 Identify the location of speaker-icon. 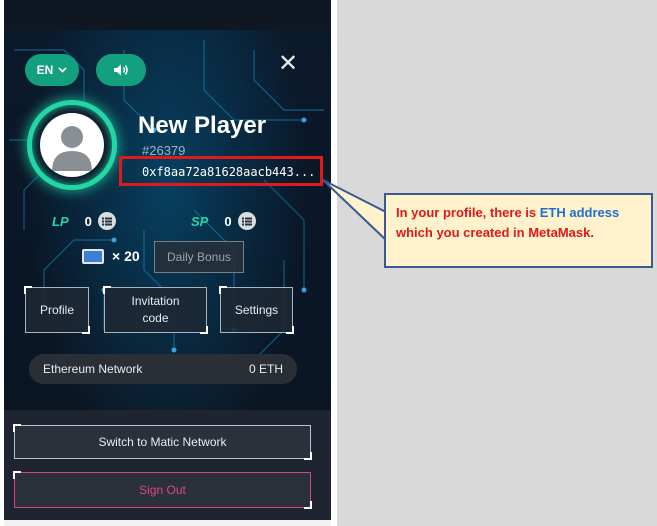
(121, 70).